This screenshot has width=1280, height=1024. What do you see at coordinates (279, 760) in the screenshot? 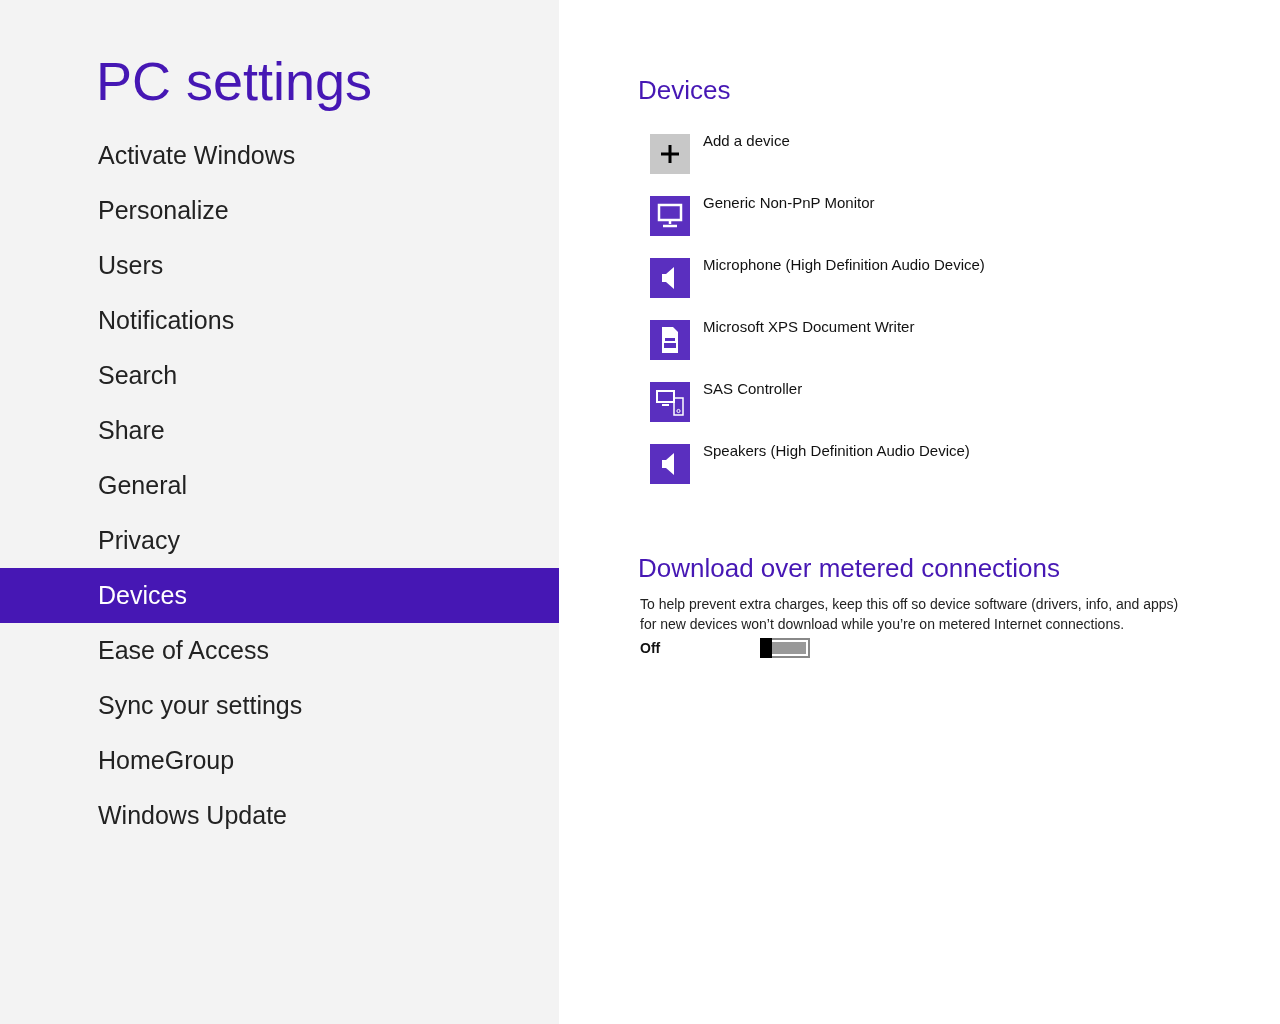
I see `sidebar-item: HomeGroup` at bounding box center [279, 760].